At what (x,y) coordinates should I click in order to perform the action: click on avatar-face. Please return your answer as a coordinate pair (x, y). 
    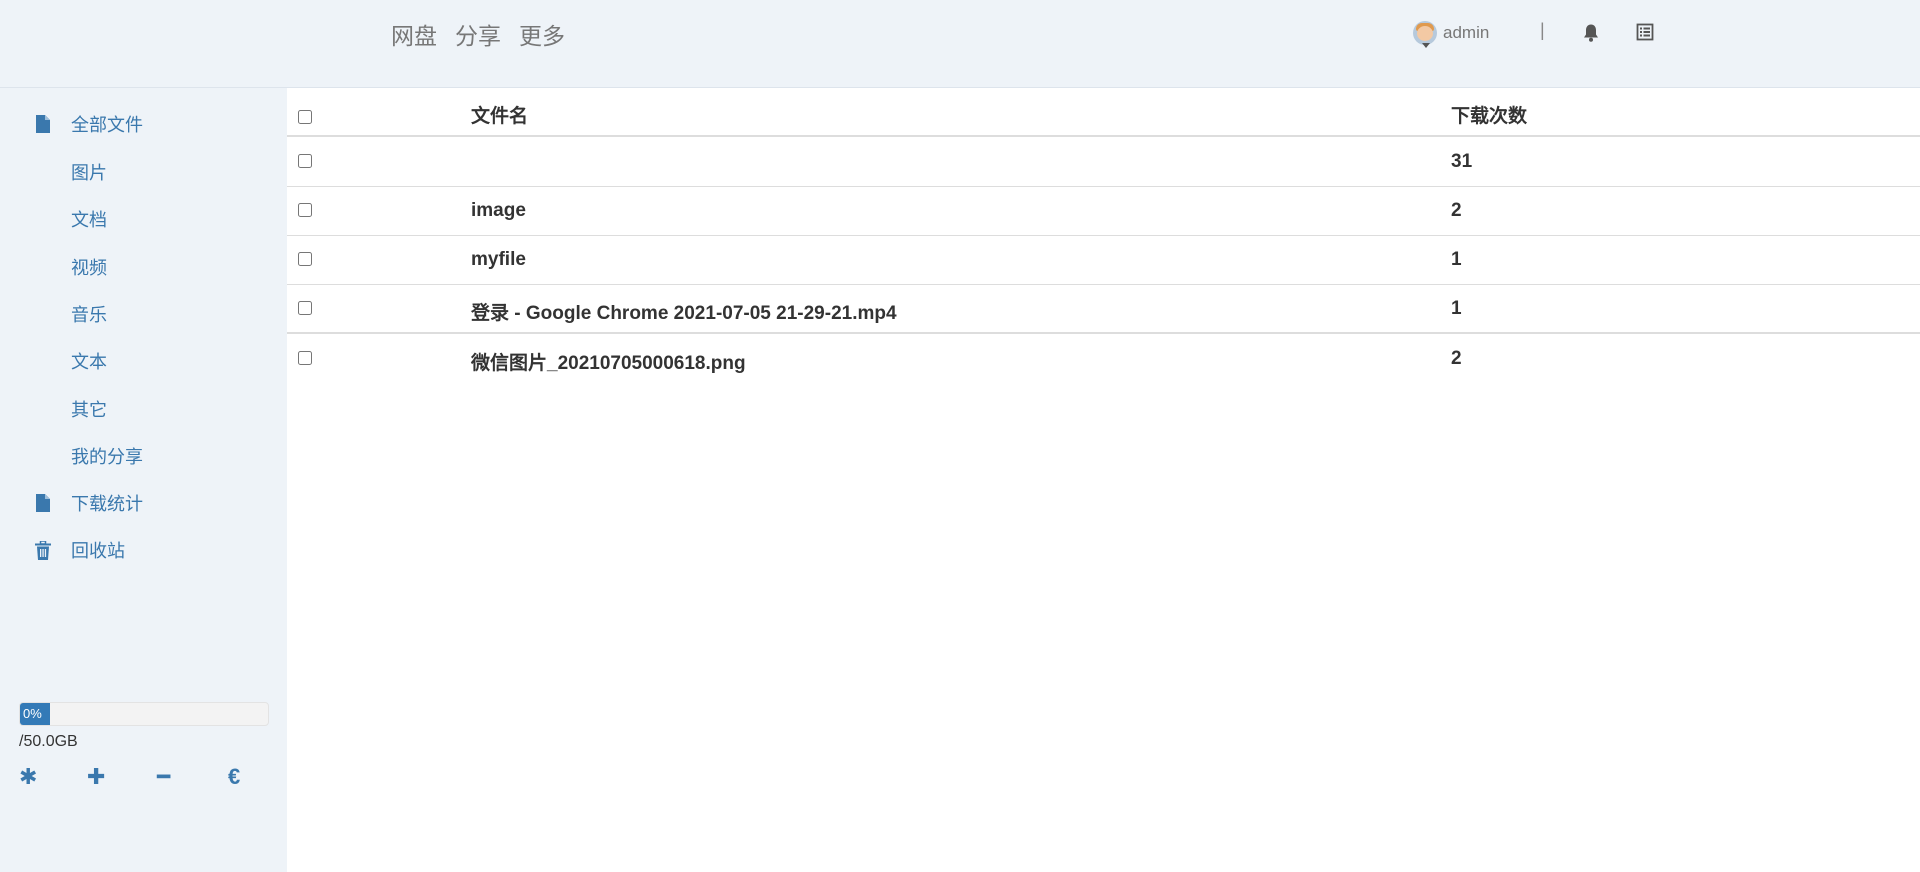
    Looking at the image, I should click on (1425, 33).